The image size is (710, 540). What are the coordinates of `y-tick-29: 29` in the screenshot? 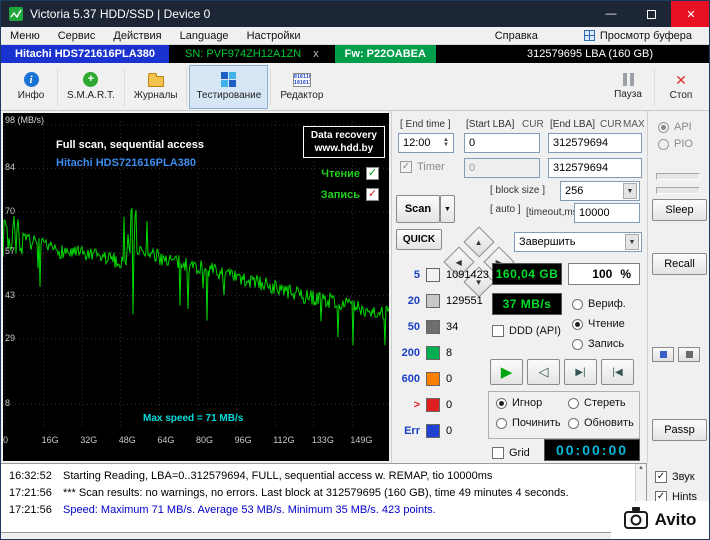 It's located at (10, 338).